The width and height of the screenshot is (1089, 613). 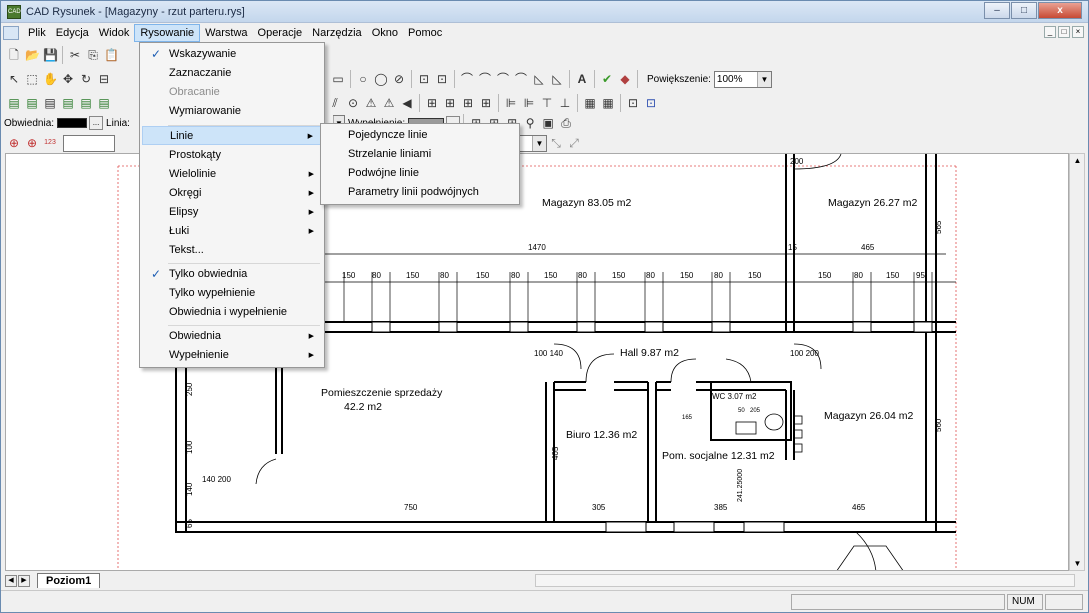 I want to click on flip-icon: ⚠, so click(x=371, y=103).